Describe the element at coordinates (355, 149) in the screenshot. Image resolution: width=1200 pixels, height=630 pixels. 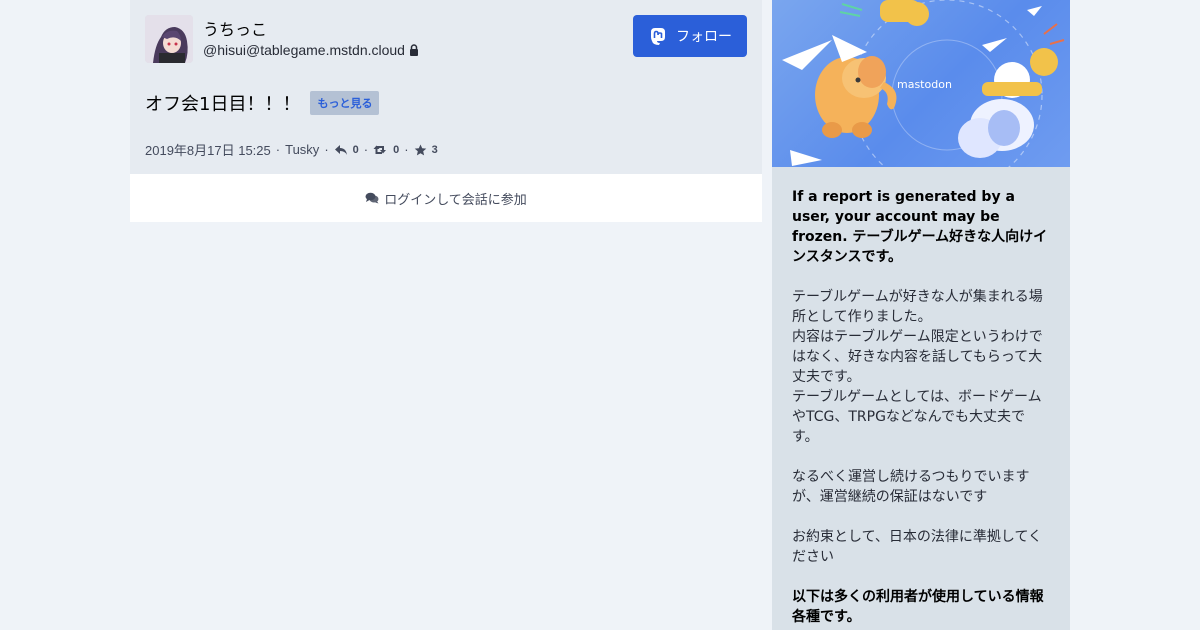
I see `reply-count: 0` at that location.